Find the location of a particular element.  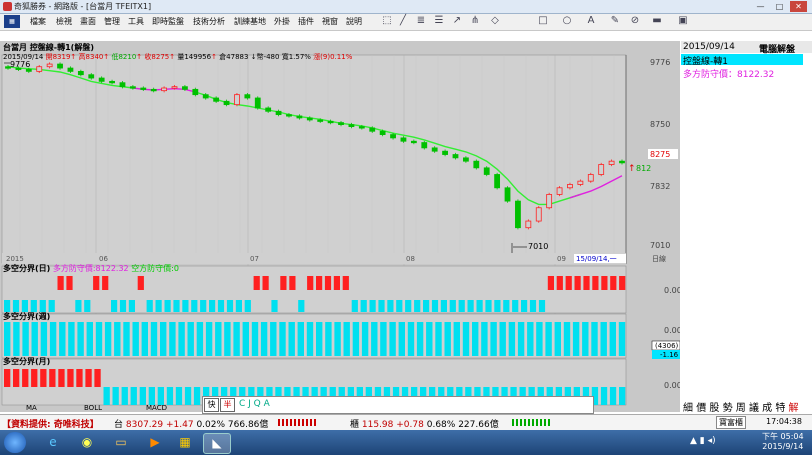

y-tick-9776: 9776 is located at coordinates (660, 62).